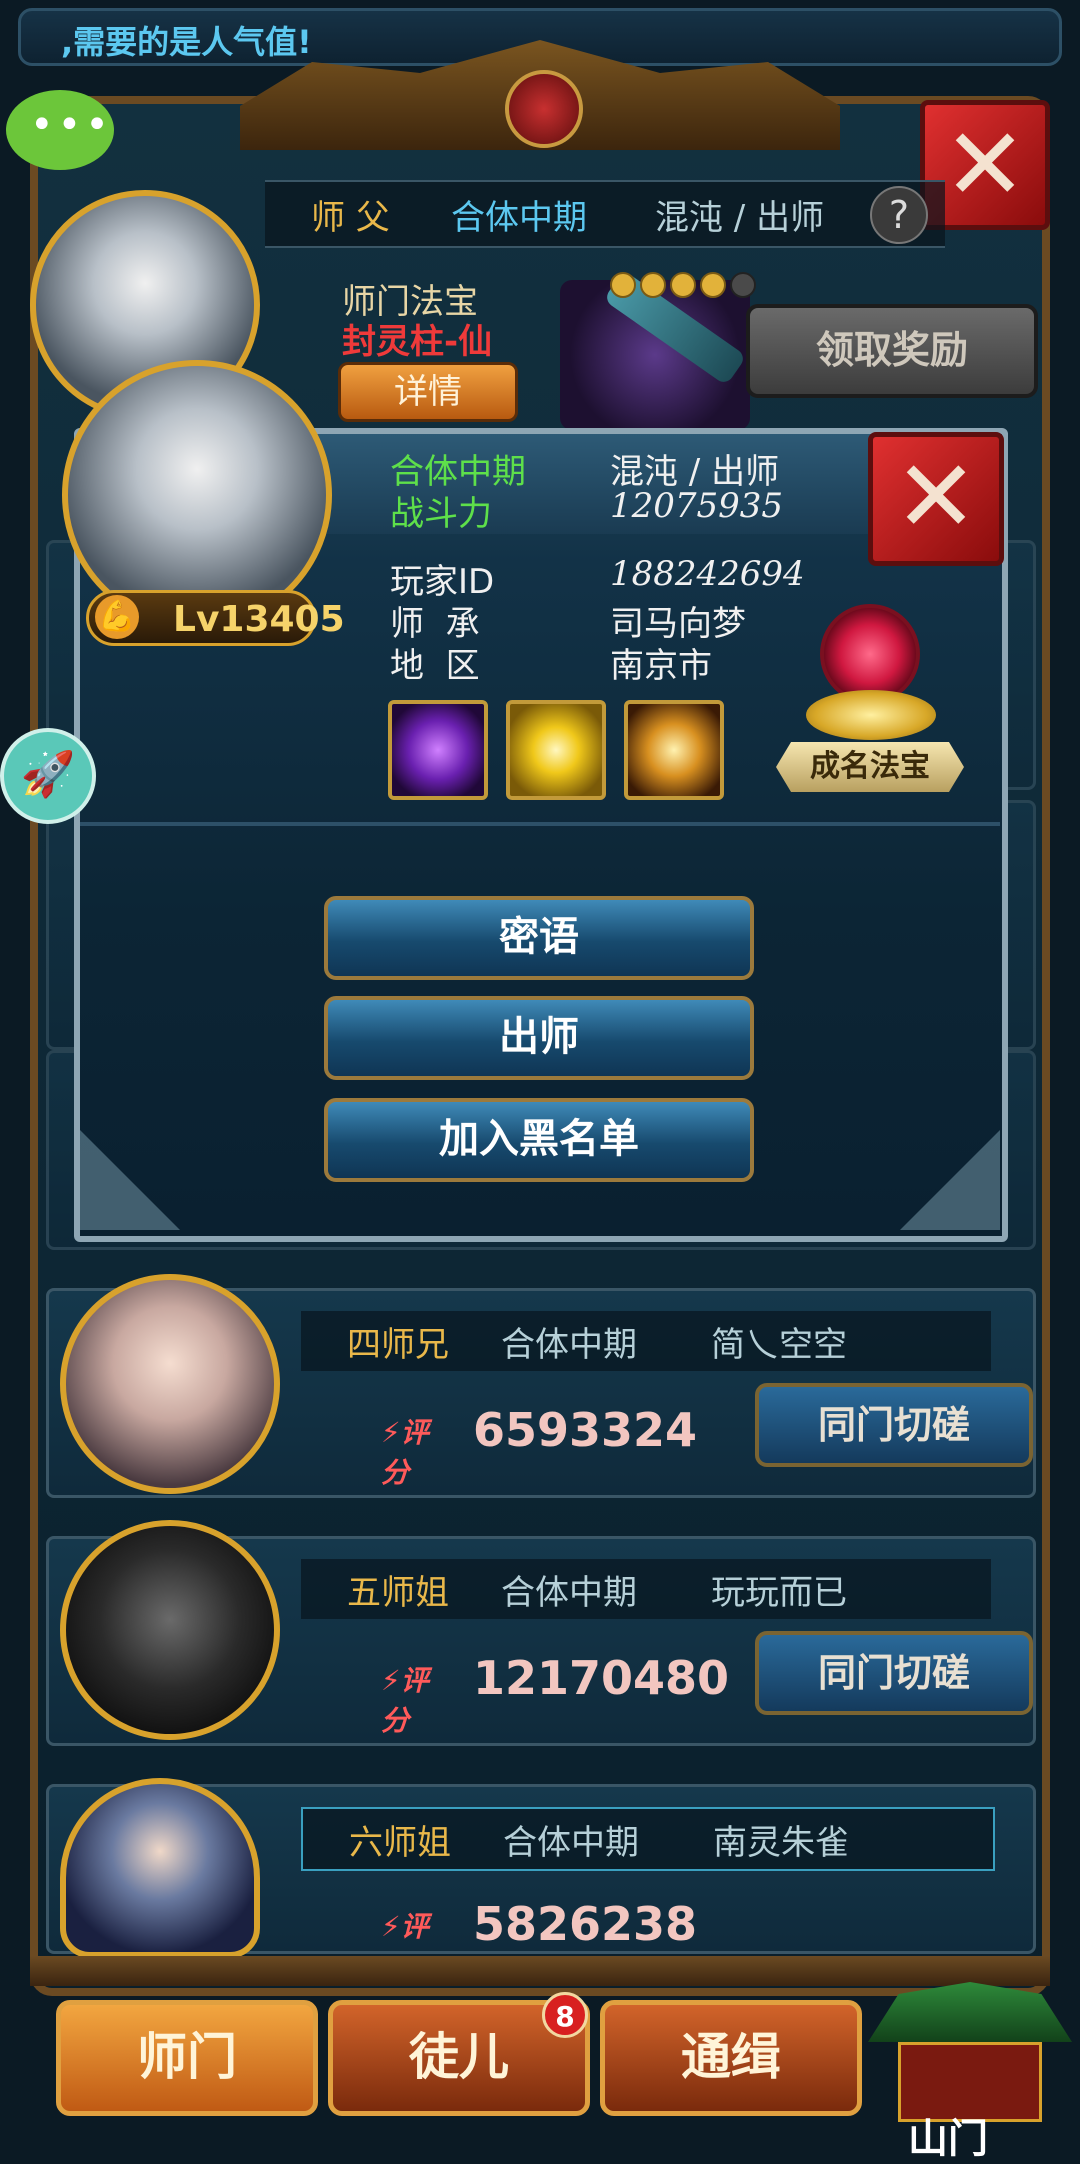 Image resolution: width=1080 pixels, height=2164 pixels. What do you see at coordinates (565, 2015) in the screenshot?
I see `notification-badge: 8` at bounding box center [565, 2015].